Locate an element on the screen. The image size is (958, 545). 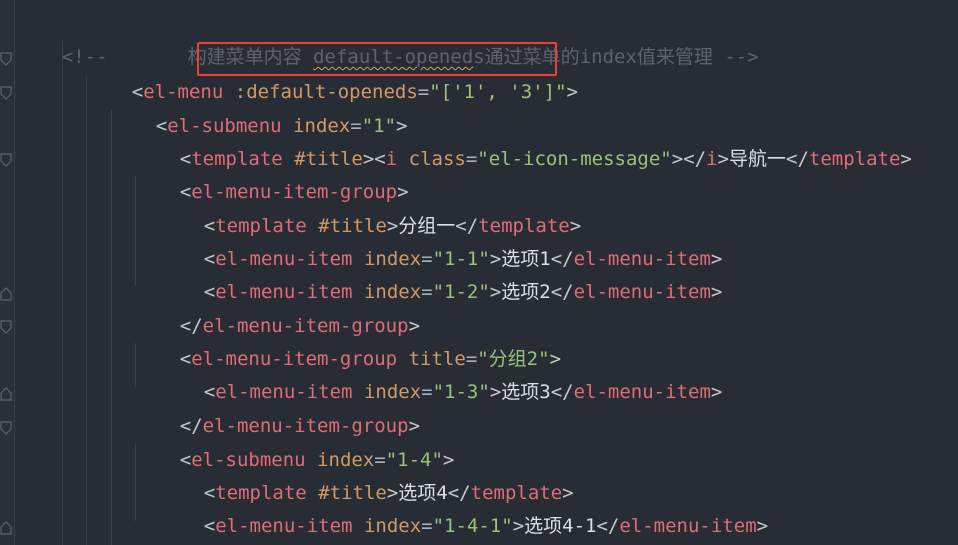
code-line-el-submenu: <el-submenu index="1"> is located at coordinates (259, 107).